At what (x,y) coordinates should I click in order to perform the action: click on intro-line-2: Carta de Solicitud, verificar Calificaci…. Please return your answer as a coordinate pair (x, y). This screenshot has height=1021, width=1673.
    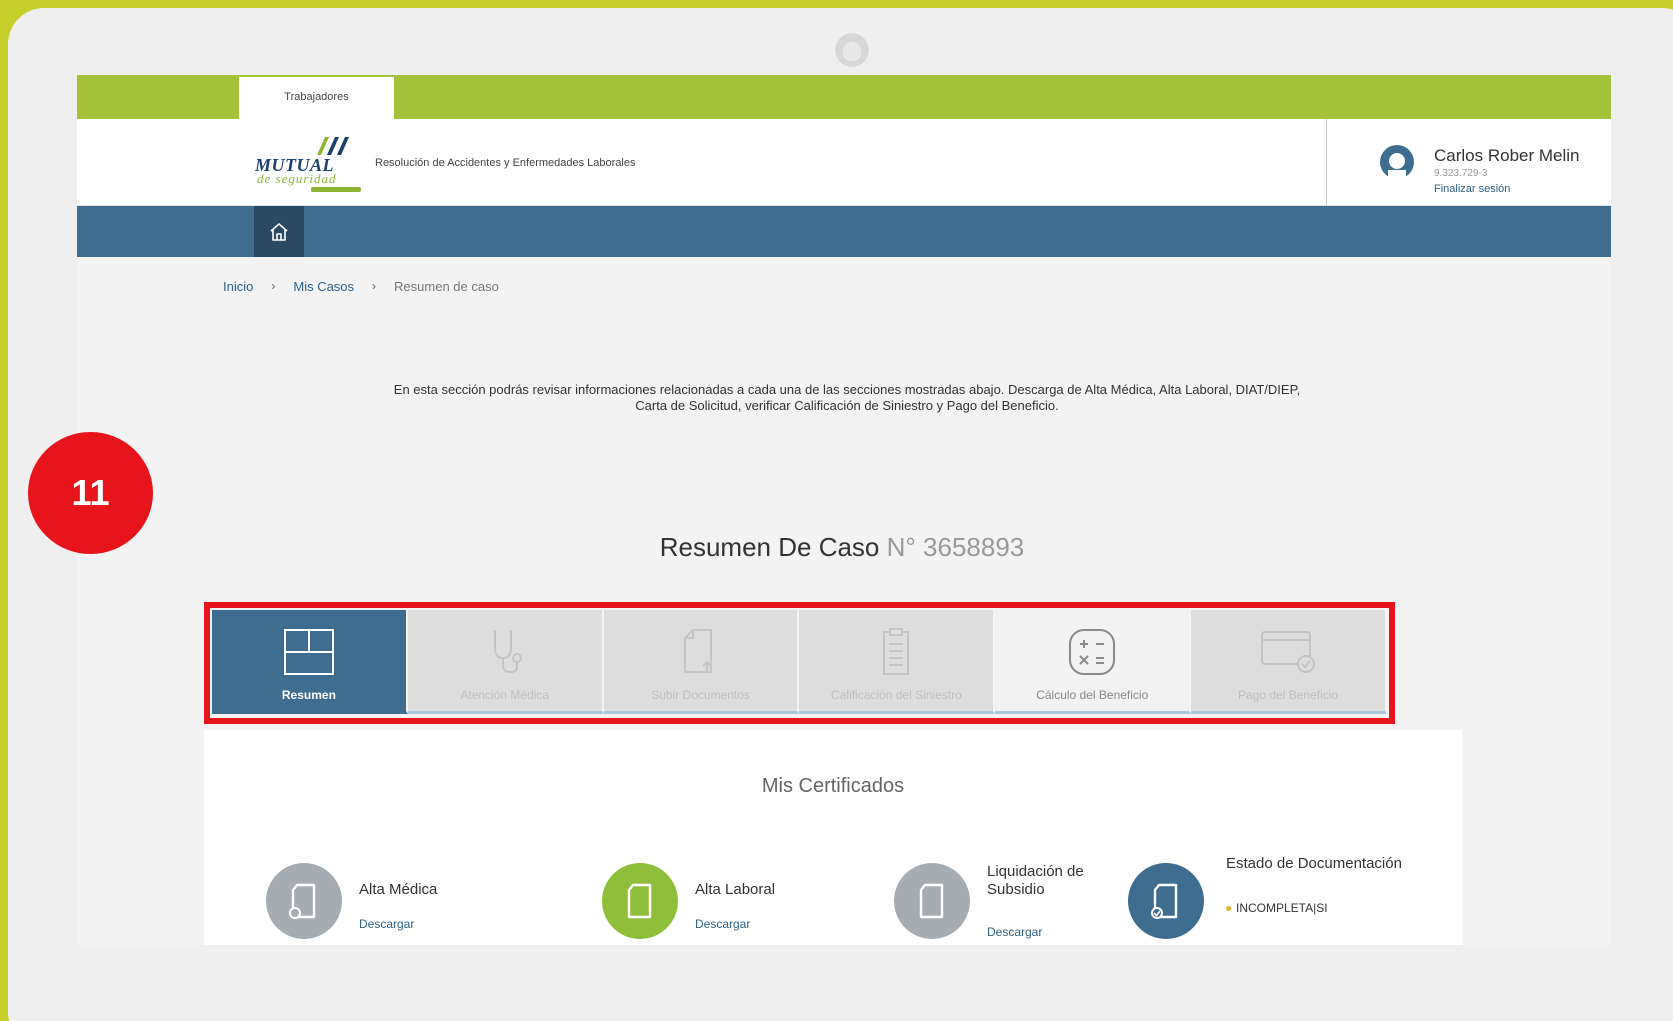
    Looking at the image, I should click on (847, 405).